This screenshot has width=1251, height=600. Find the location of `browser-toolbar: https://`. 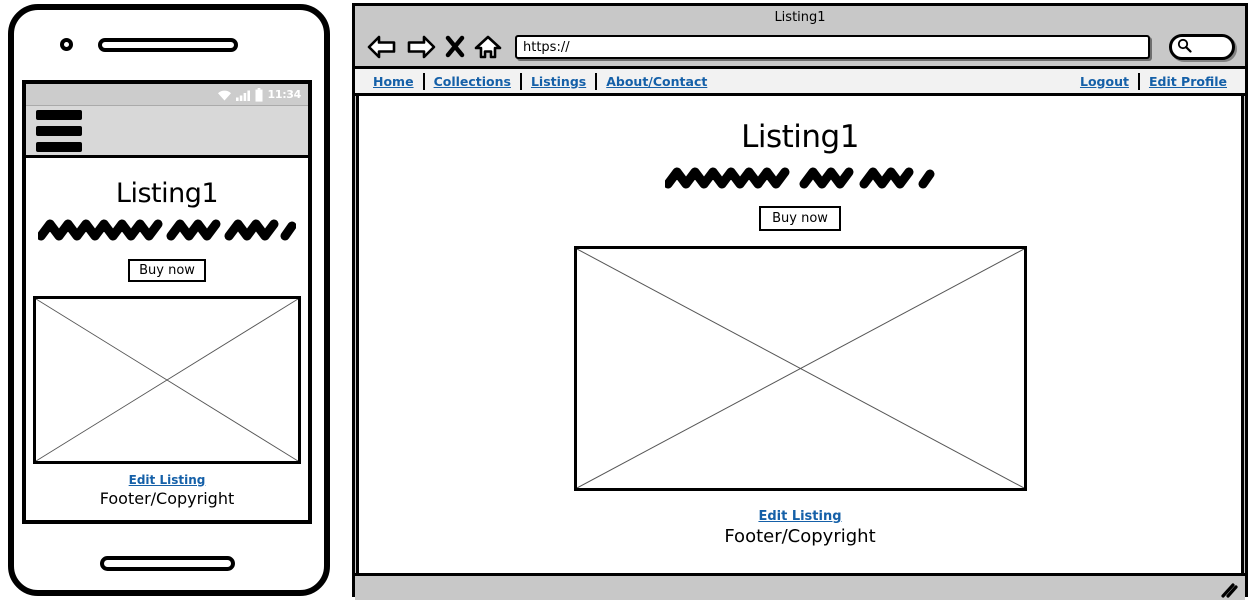

browser-toolbar: https:// is located at coordinates (800, 48).